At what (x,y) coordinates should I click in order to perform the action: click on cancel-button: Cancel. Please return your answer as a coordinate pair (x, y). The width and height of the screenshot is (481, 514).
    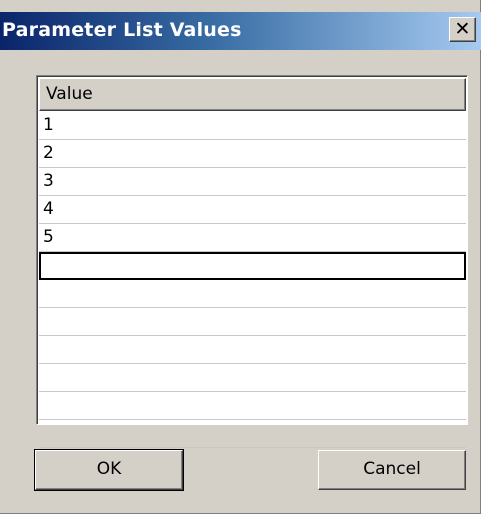
    Looking at the image, I should click on (392, 470).